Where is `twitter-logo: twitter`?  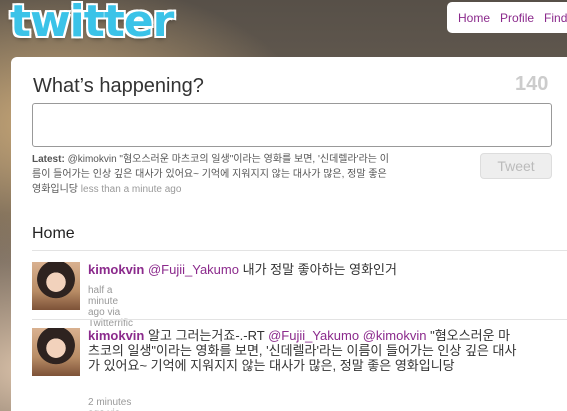 twitter-logo: twitter is located at coordinates (92, 23).